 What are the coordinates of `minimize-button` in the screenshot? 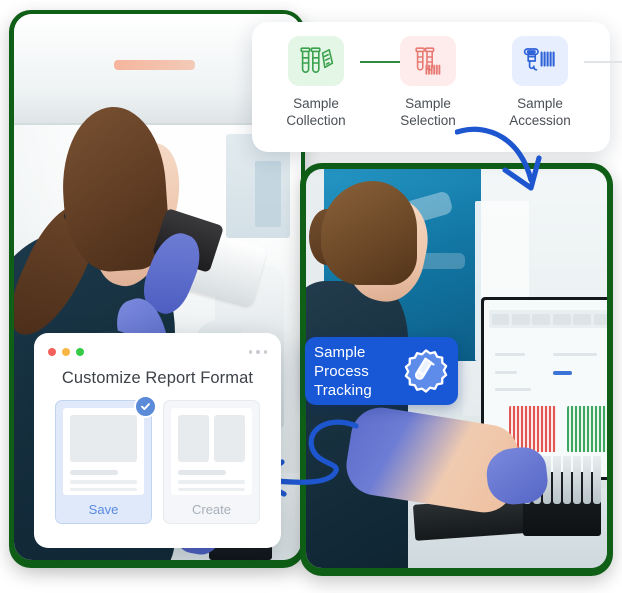 It's located at (66, 352).